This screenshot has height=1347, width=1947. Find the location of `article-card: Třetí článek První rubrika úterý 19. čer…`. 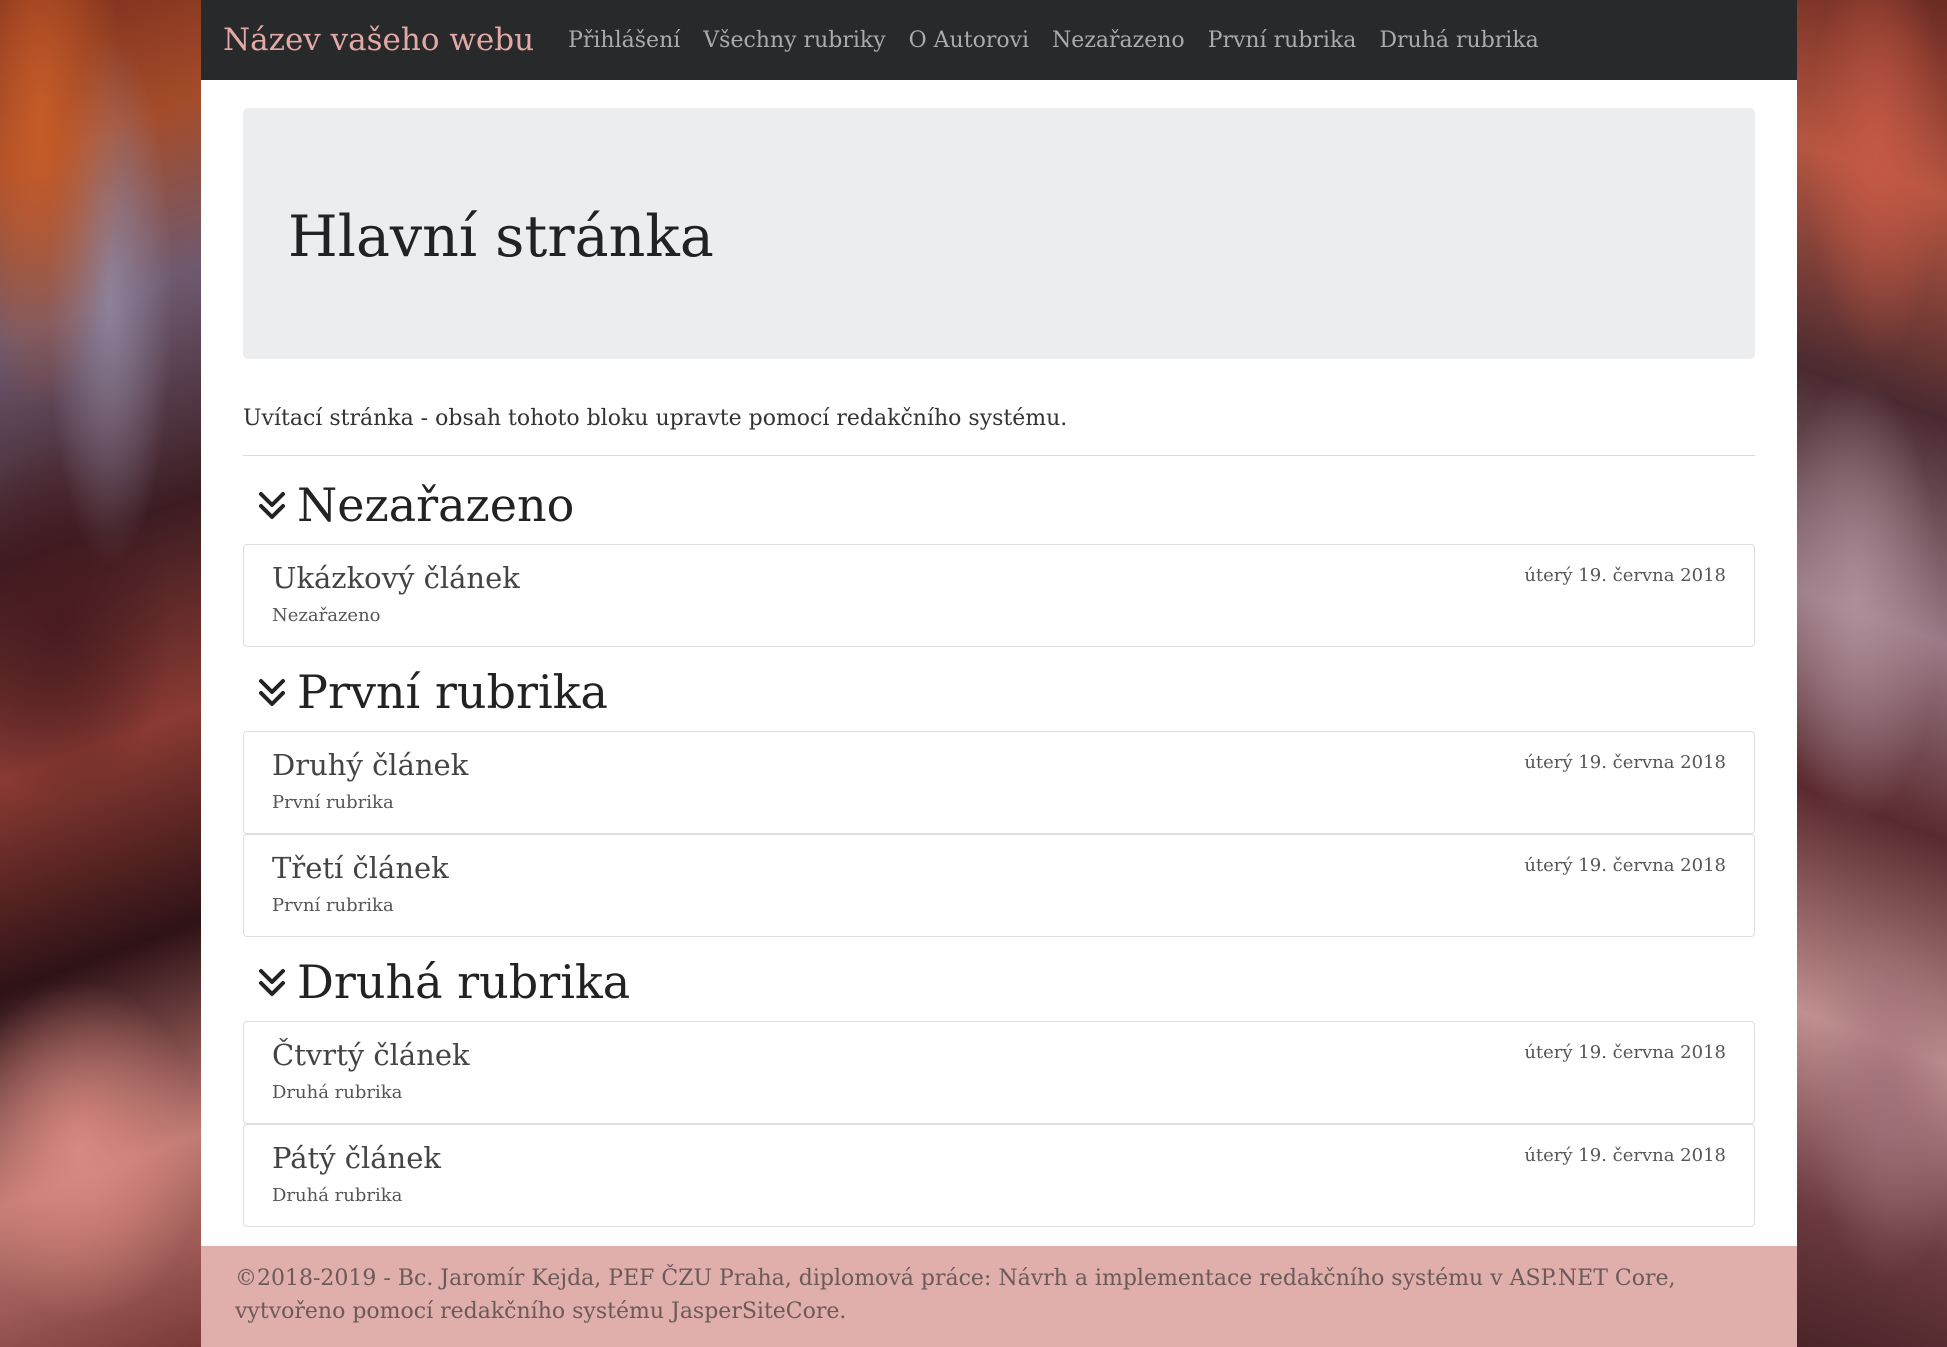

article-card: Třetí článek První rubrika úterý 19. čer… is located at coordinates (999, 885).